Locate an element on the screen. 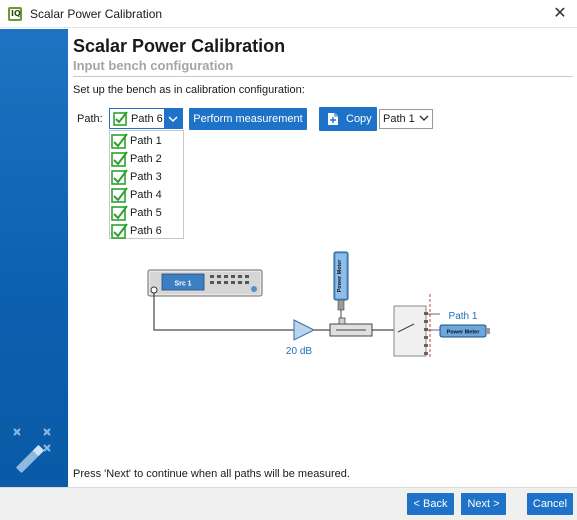  copy-button: Copy is located at coordinates (348, 119).